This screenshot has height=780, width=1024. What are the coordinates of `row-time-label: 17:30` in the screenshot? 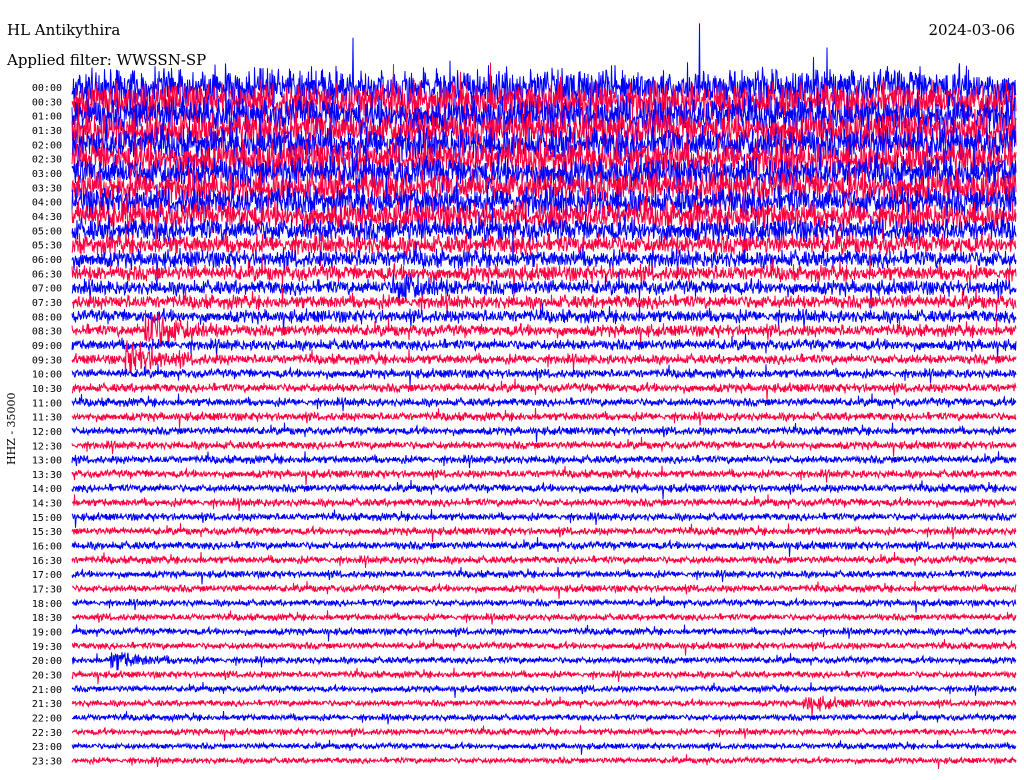 It's located at (47, 590).